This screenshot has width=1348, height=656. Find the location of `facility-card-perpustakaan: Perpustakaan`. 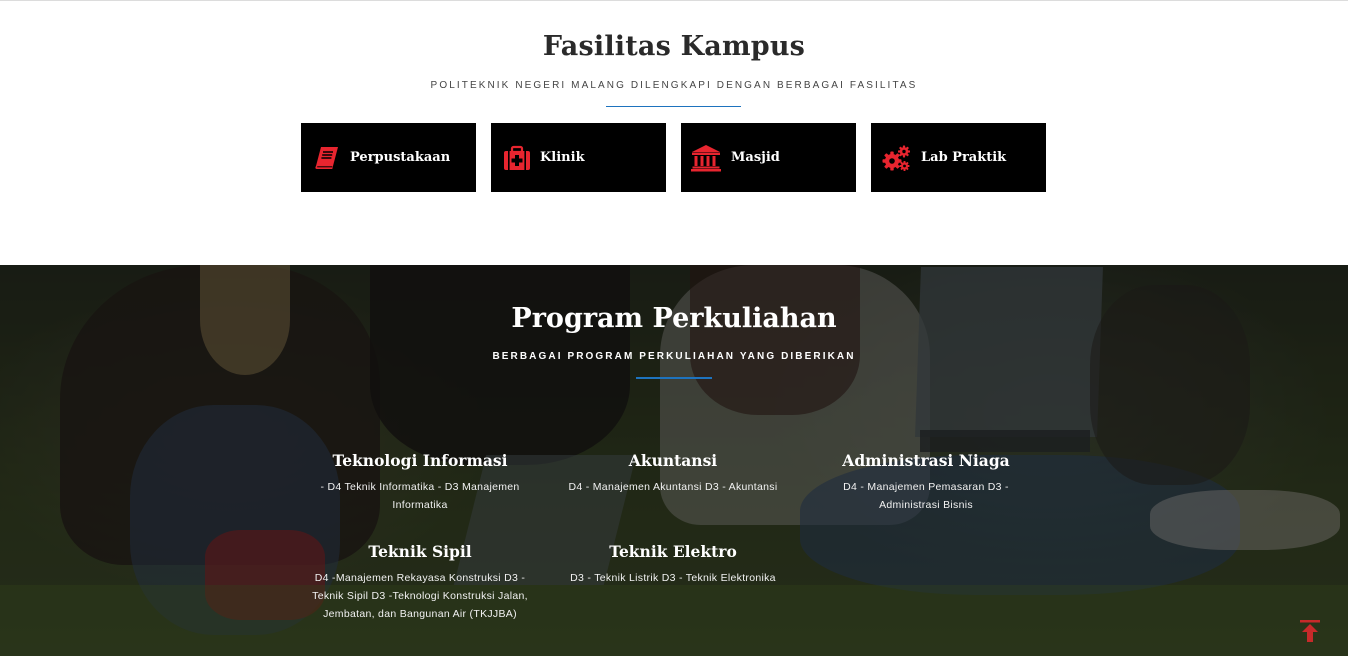

facility-card-perpustakaan: Perpustakaan is located at coordinates (388, 157).